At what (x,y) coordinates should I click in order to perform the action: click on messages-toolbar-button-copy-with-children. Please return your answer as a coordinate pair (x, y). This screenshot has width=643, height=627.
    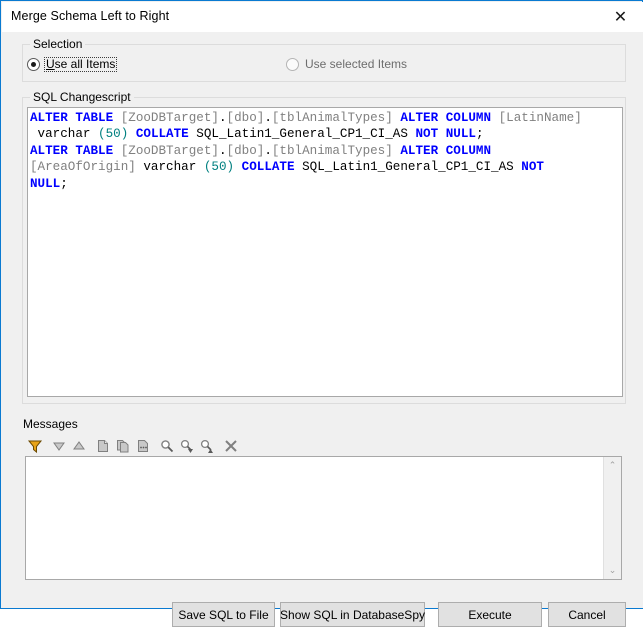
    Looking at the image, I should click on (142, 445).